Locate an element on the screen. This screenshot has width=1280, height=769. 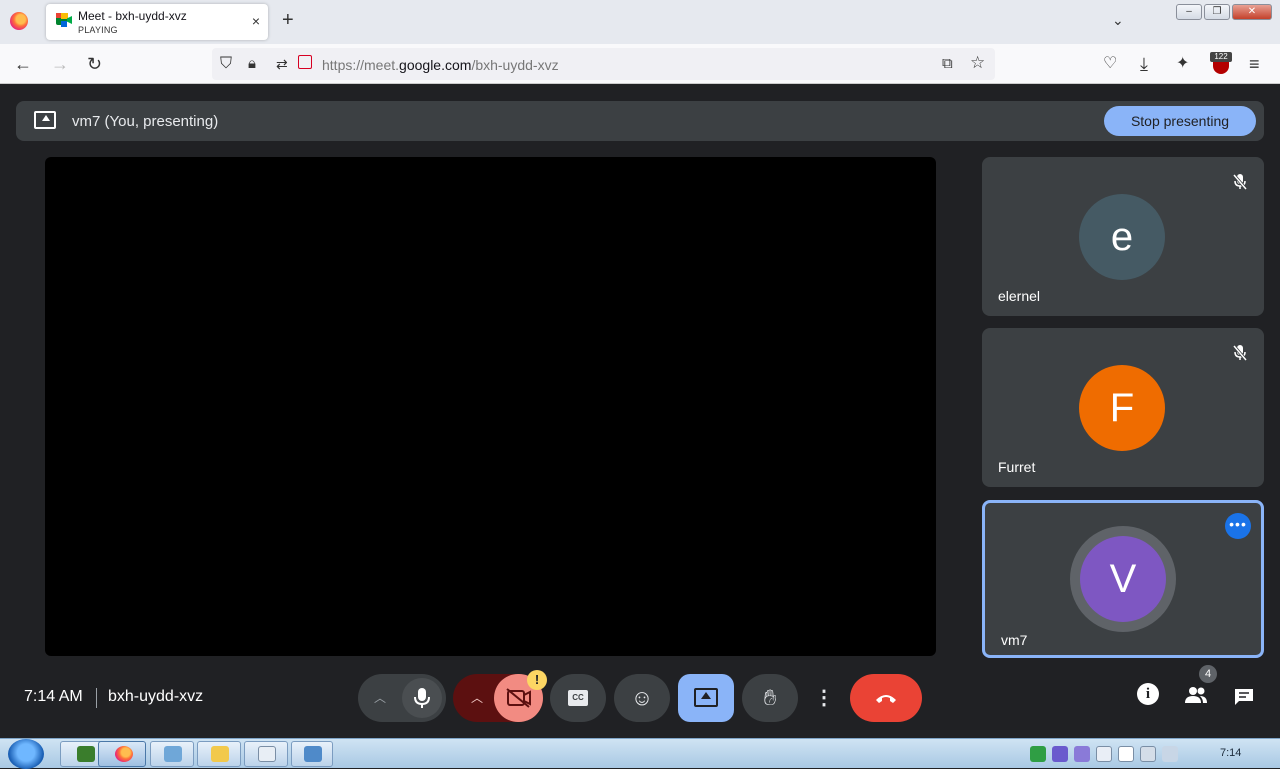
window-controls: ‒ ❐ ✕ is located at coordinates (1224, 12).